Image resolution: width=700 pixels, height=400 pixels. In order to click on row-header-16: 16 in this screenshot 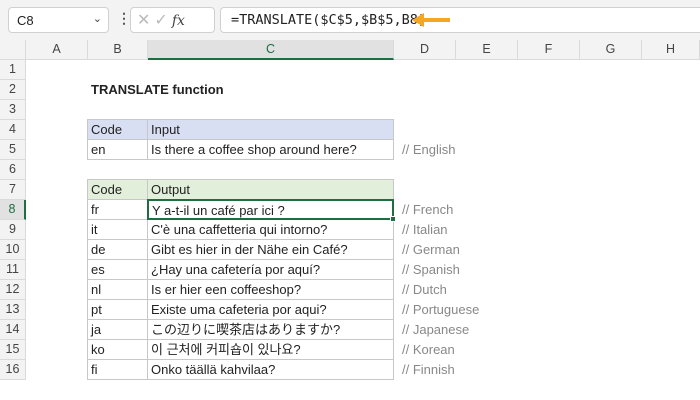, I will do `click(13, 370)`.